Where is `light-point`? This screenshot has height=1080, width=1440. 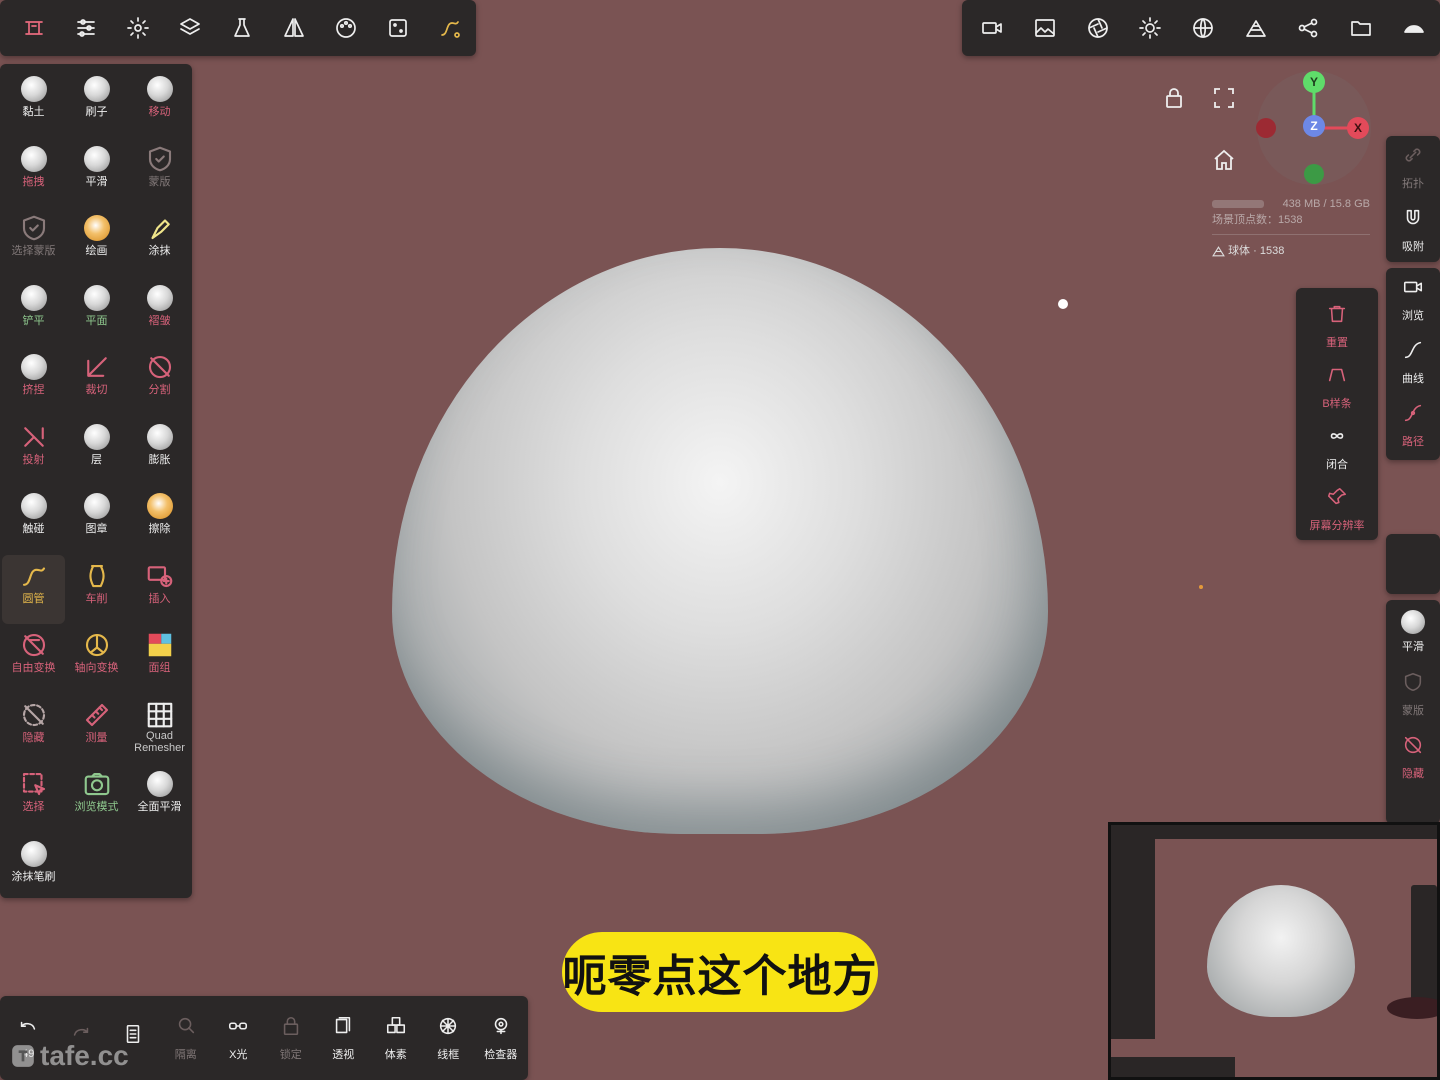
light-point is located at coordinates (1063, 304).